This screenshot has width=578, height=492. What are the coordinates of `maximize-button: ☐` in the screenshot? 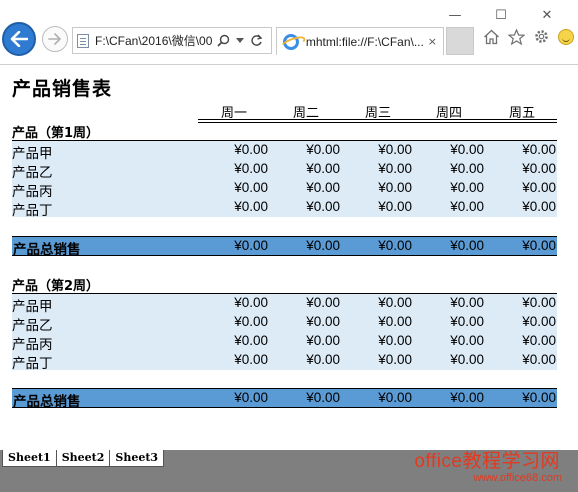 It's located at (501, 15).